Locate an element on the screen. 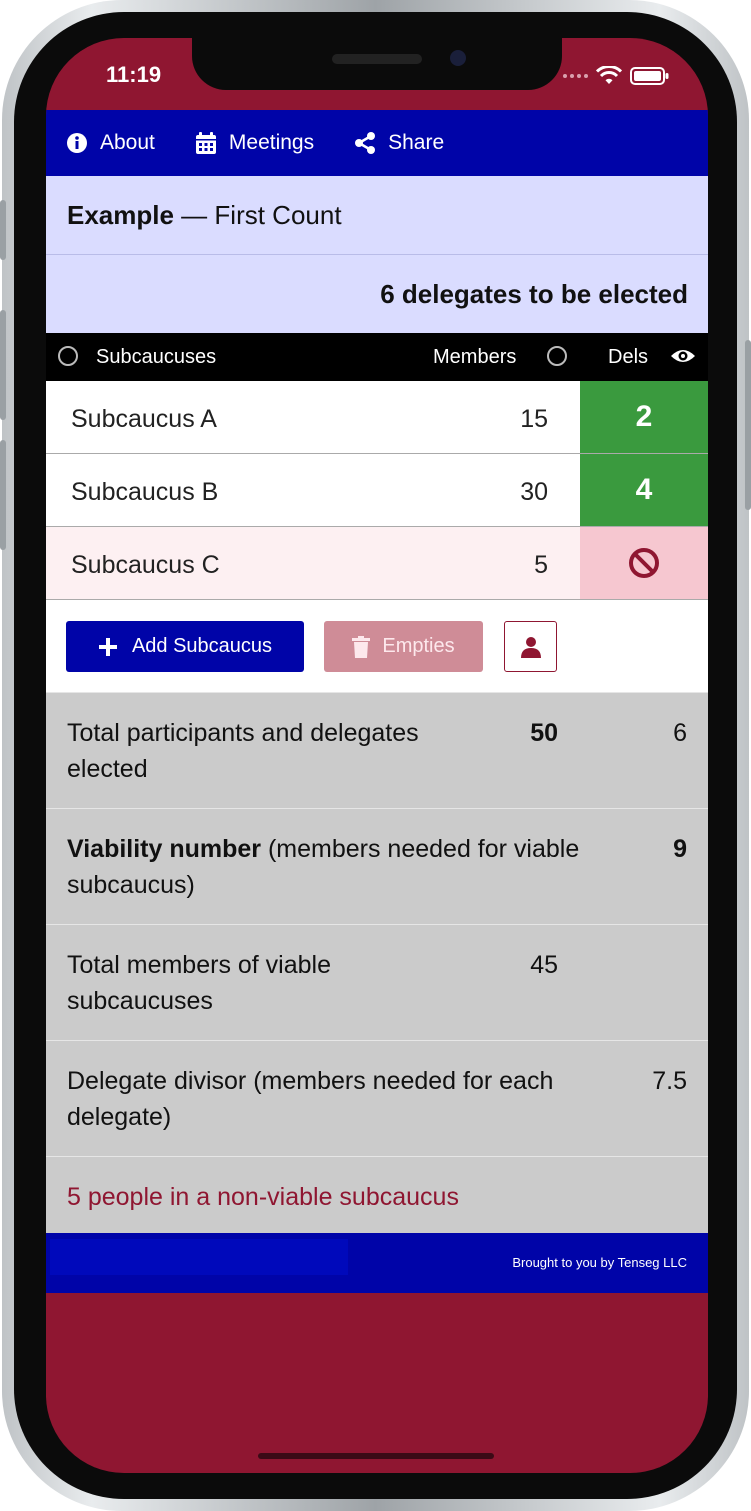 This screenshot has width=751, height=1511. col-members: Members is located at coordinates (474, 357).